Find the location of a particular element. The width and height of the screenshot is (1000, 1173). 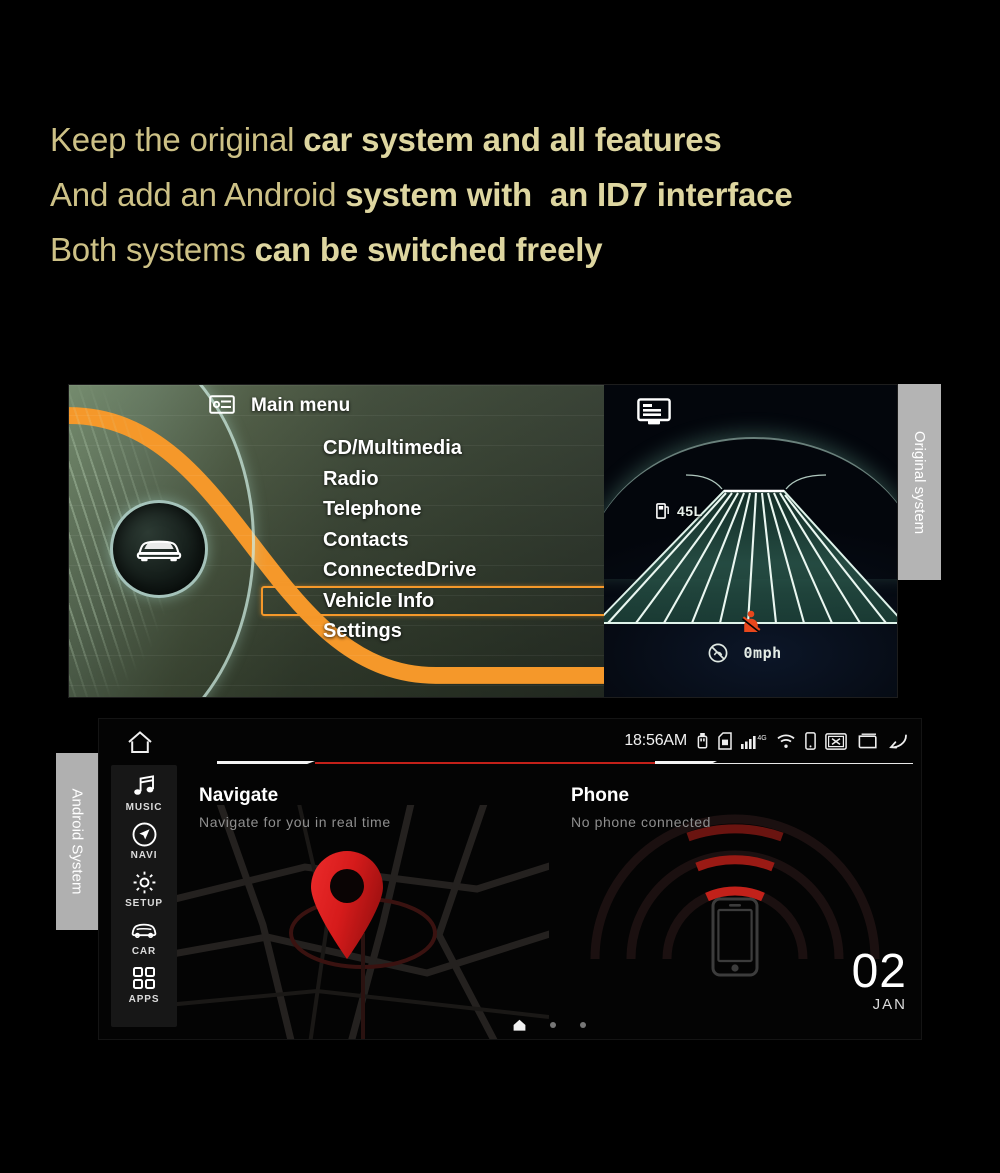

divider-white-right is located at coordinates (812, 763).